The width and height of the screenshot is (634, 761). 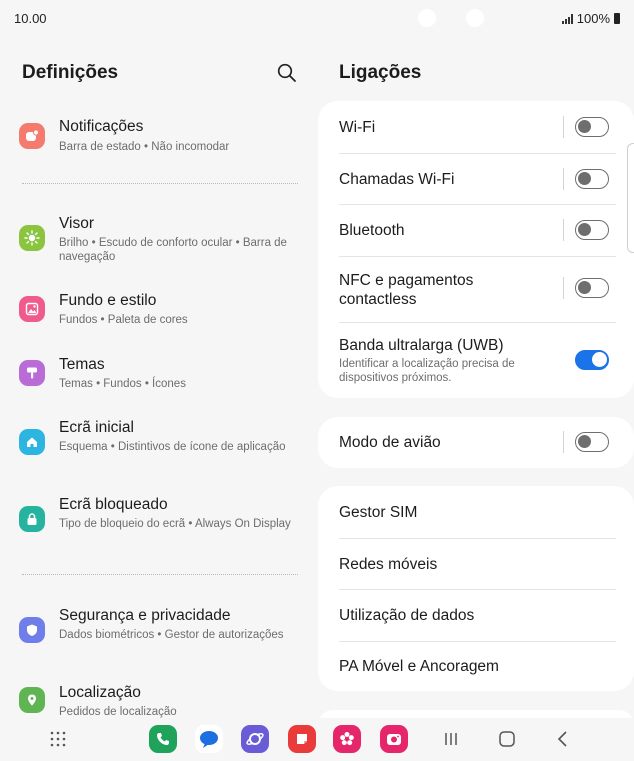 I want to click on item-title: Temas, so click(x=82, y=364).